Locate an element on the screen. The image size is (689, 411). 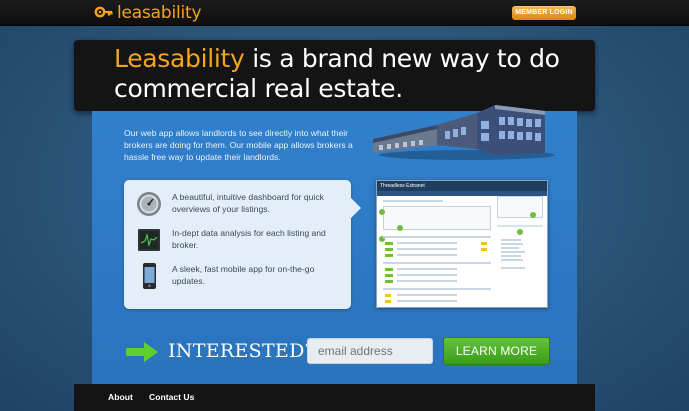
gauge-icon is located at coordinates (149, 204).